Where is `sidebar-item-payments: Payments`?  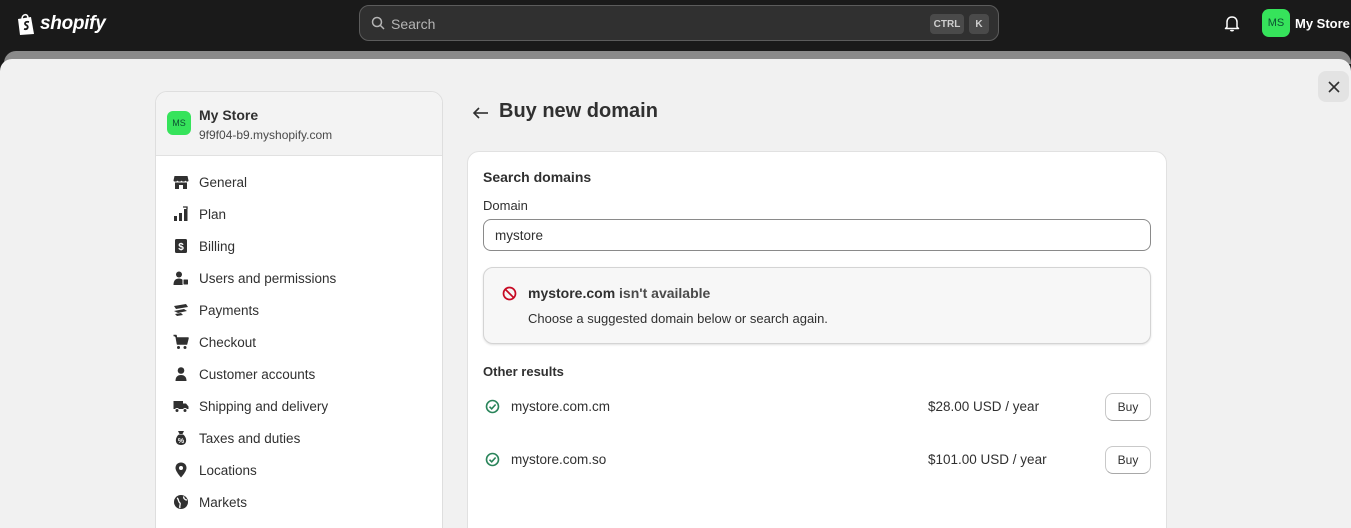
sidebar-item-payments: Payments is located at coordinates (299, 310).